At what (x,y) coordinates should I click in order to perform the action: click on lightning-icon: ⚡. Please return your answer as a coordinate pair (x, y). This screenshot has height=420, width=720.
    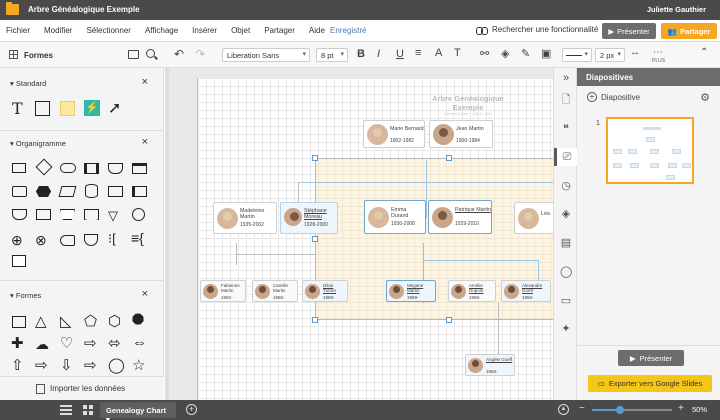
    Looking at the image, I should click on (92, 108).